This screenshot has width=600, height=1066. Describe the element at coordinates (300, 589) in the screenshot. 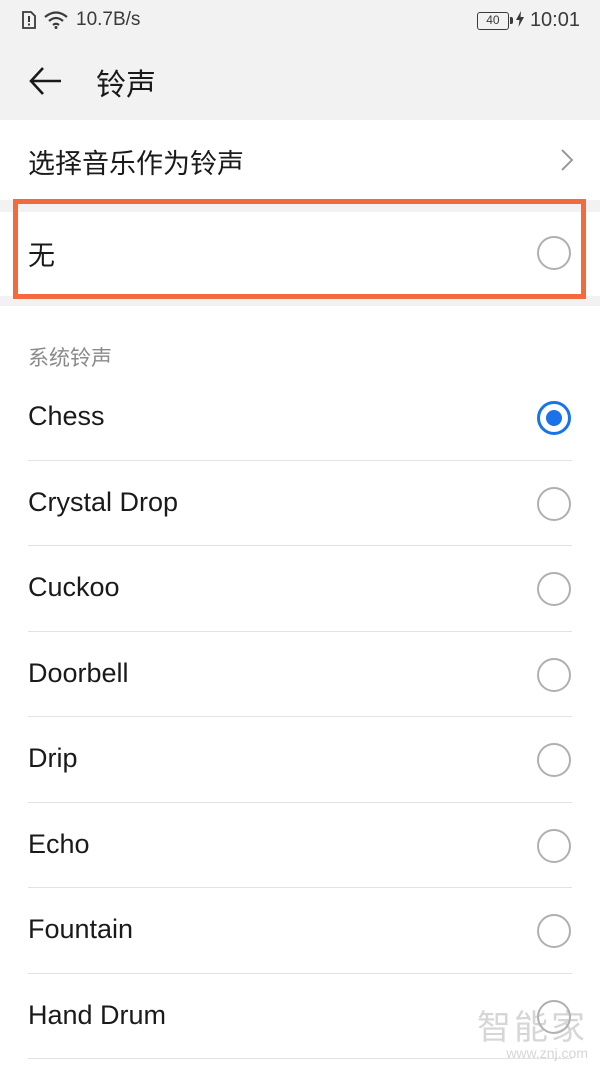

I see `list-item: Cuckoo` at that location.